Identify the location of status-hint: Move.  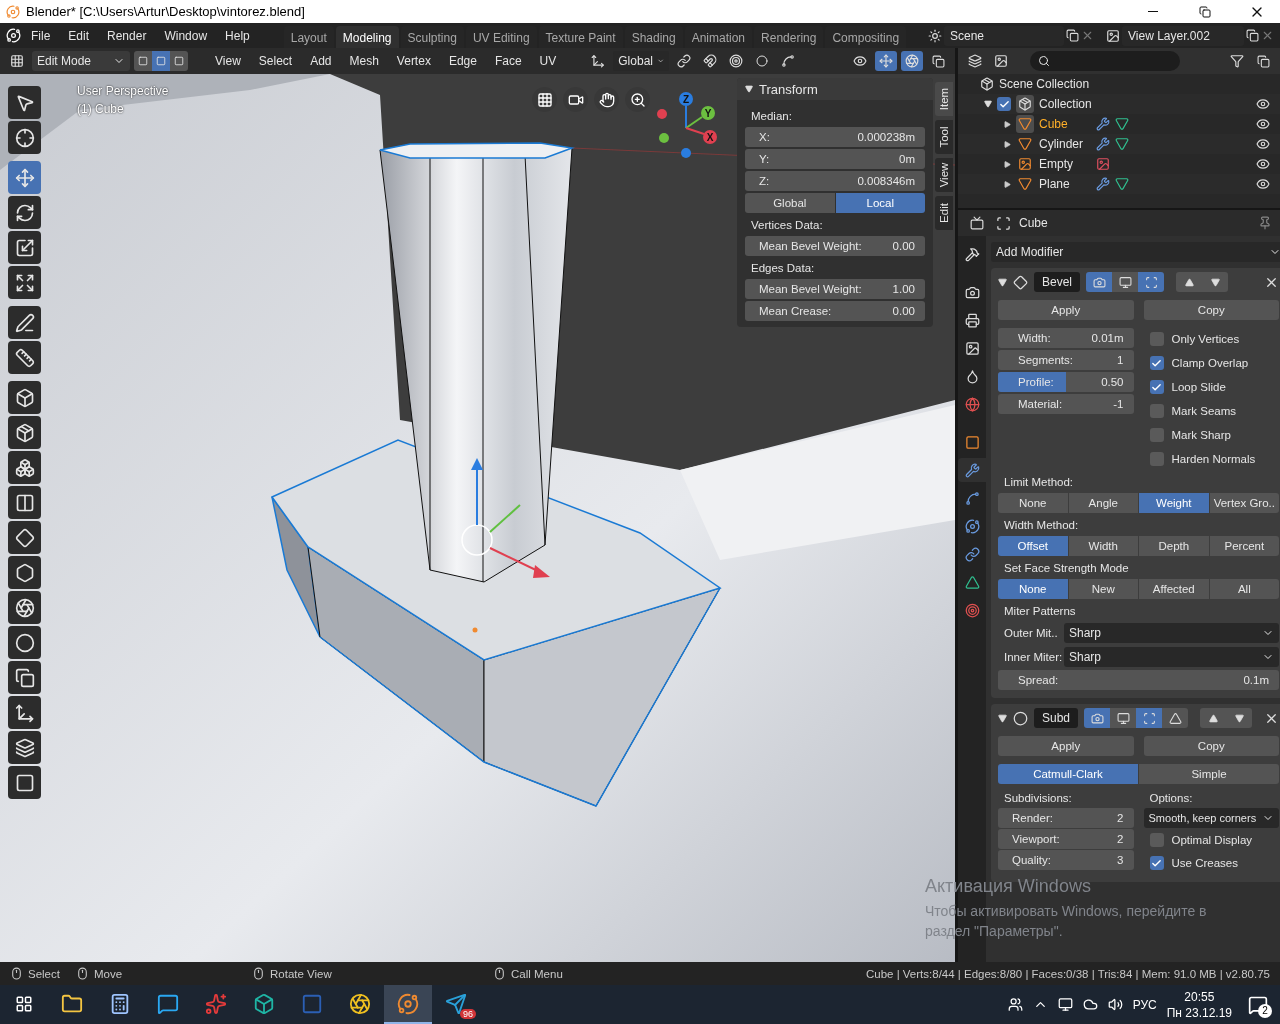
(108, 973).